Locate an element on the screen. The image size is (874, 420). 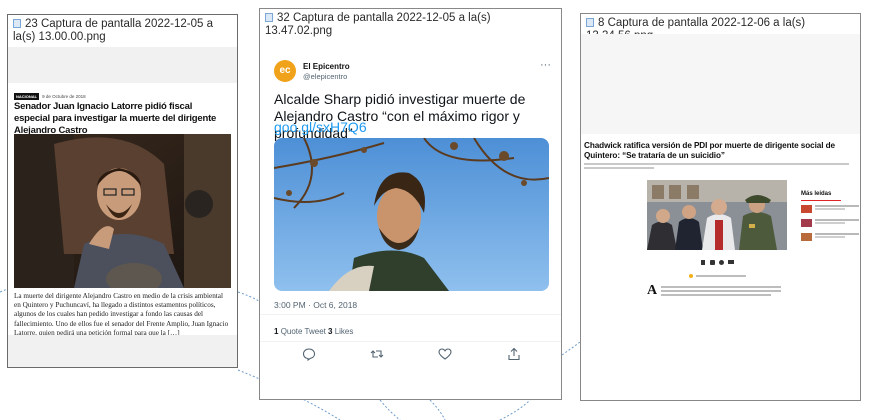
article-body is located at coordinates (721, 291).